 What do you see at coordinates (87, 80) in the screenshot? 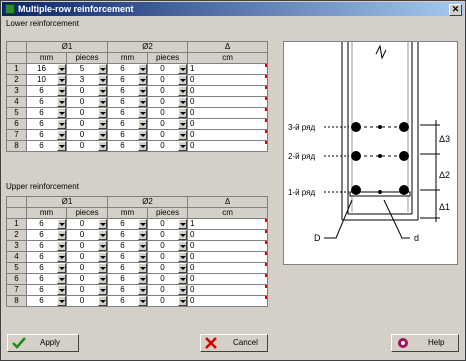
I see `diameter-1-pieces-select: 3` at bounding box center [87, 80].